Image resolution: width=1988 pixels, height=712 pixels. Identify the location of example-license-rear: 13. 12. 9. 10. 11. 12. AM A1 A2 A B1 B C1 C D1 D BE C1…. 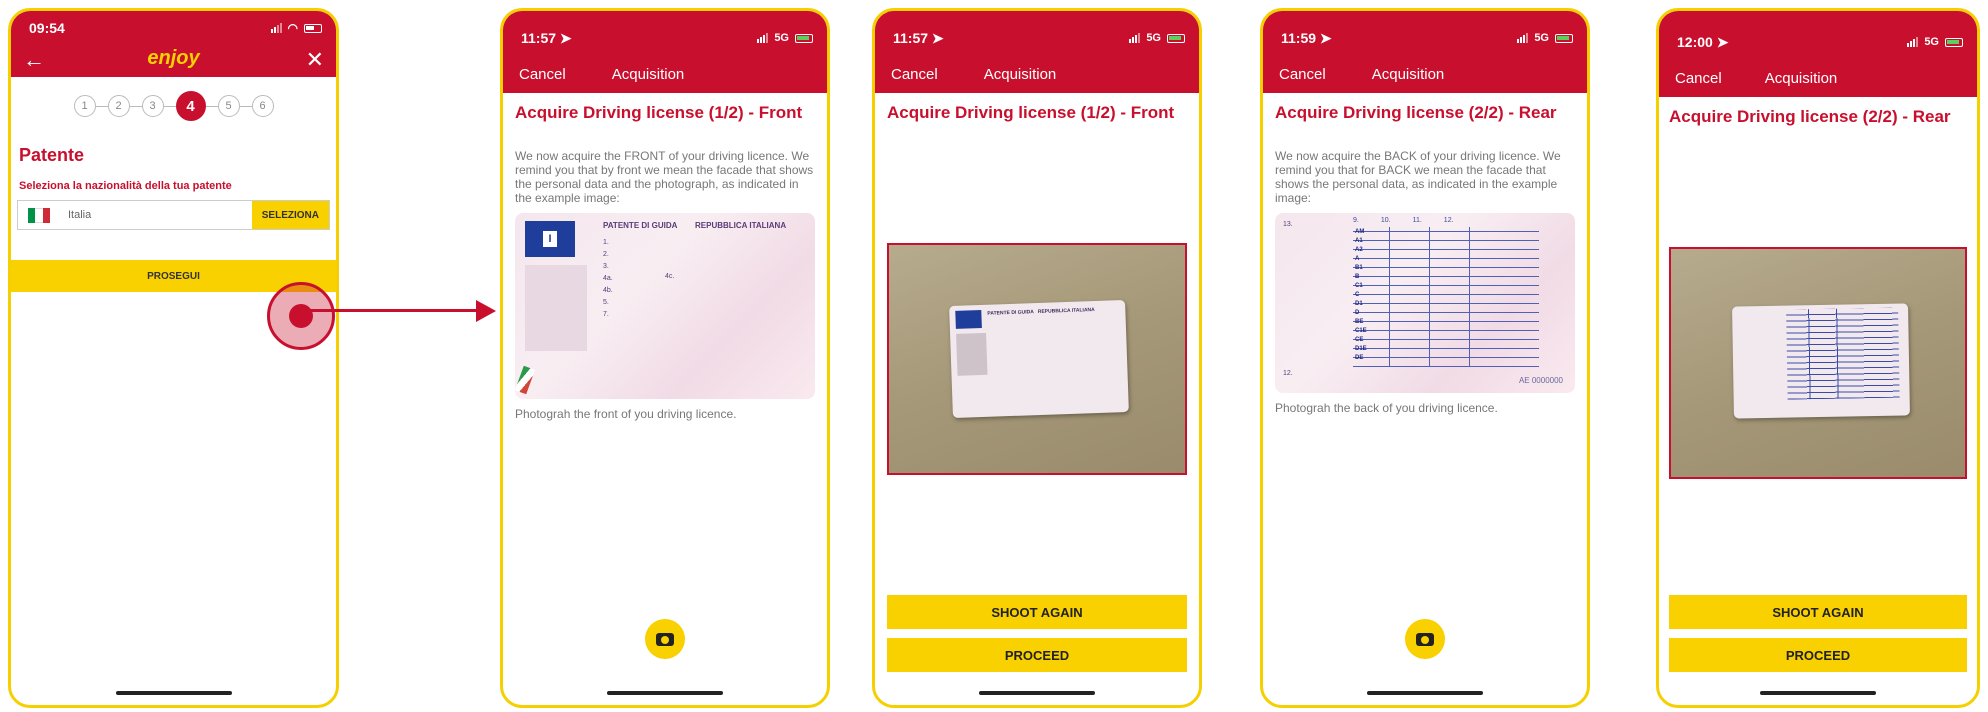
(1425, 303).